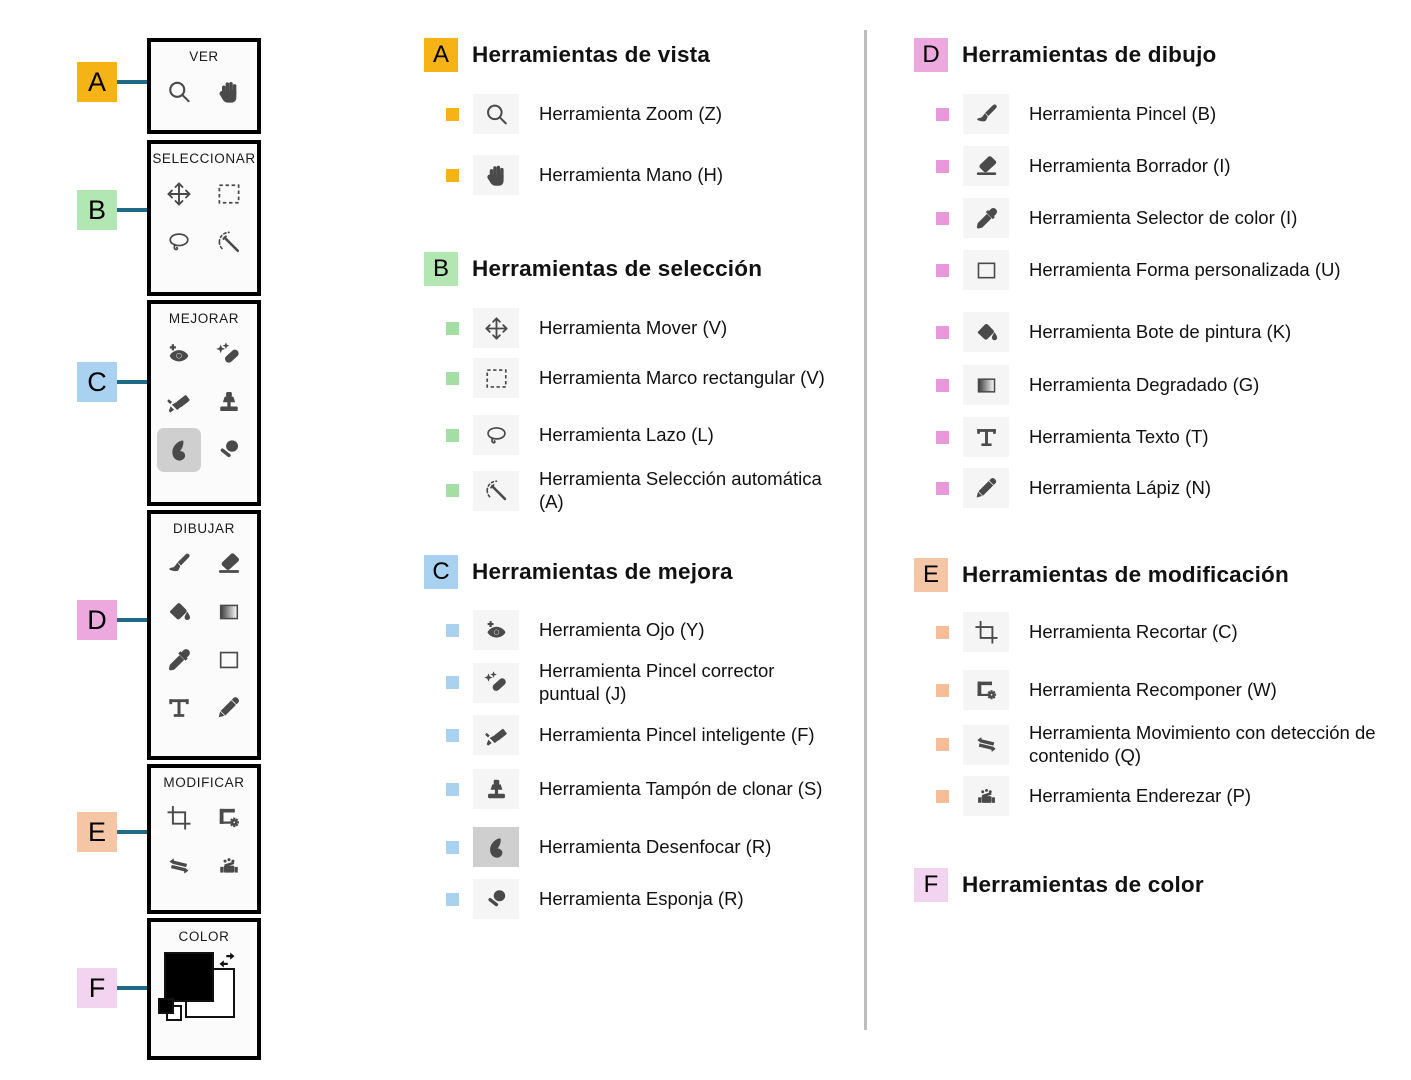  I want to click on tool-button-blur, so click(179, 450).